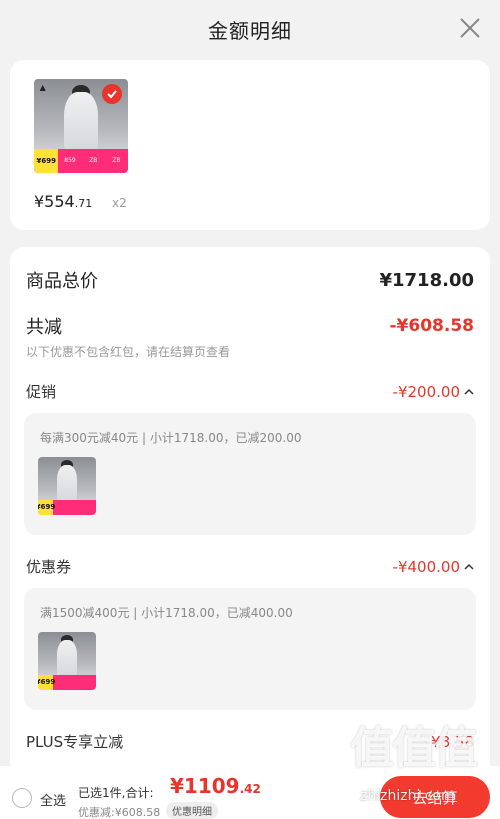  I want to click on plus-value: -¥8.58, so click(449, 741).